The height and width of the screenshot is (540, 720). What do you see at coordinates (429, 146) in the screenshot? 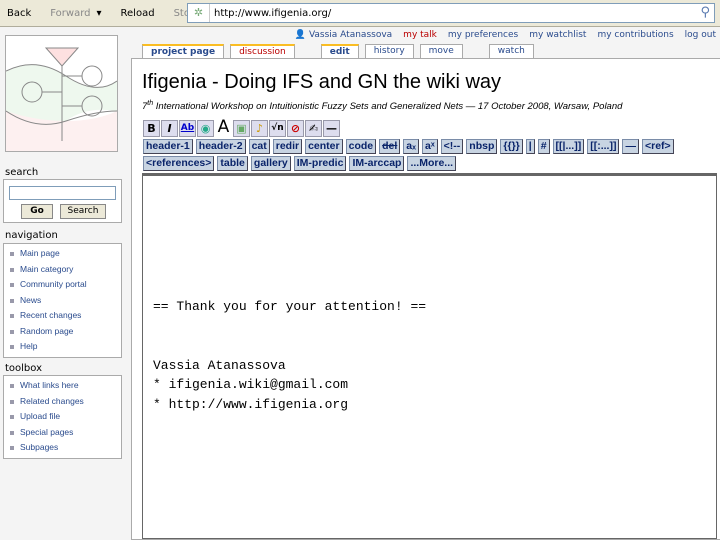
I see `superscript-button: aˣ` at bounding box center [429, 146].